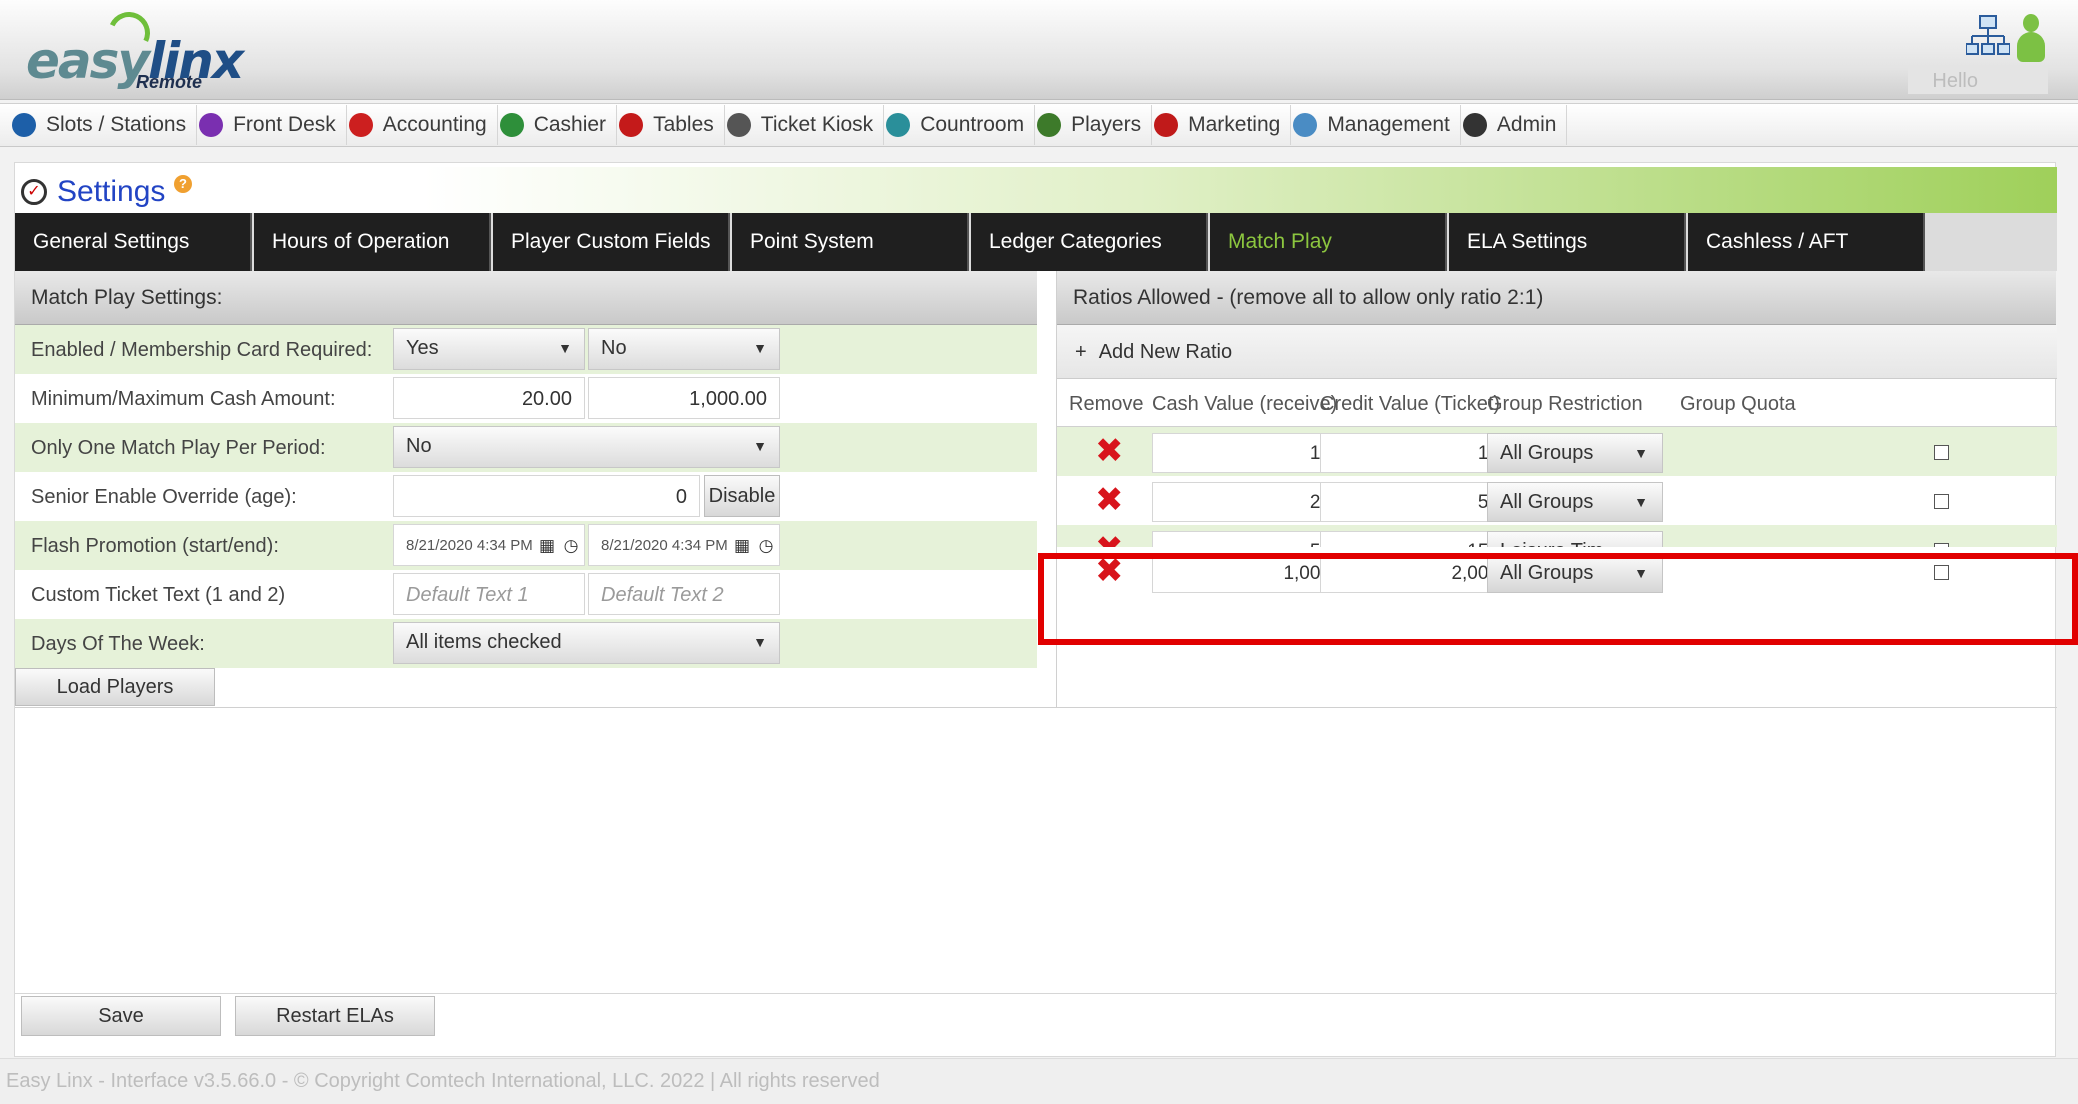 Image resolution: width=2078 pixels, height=1104 pixels. I want to click on save-button: Save, so click(121, 1016).